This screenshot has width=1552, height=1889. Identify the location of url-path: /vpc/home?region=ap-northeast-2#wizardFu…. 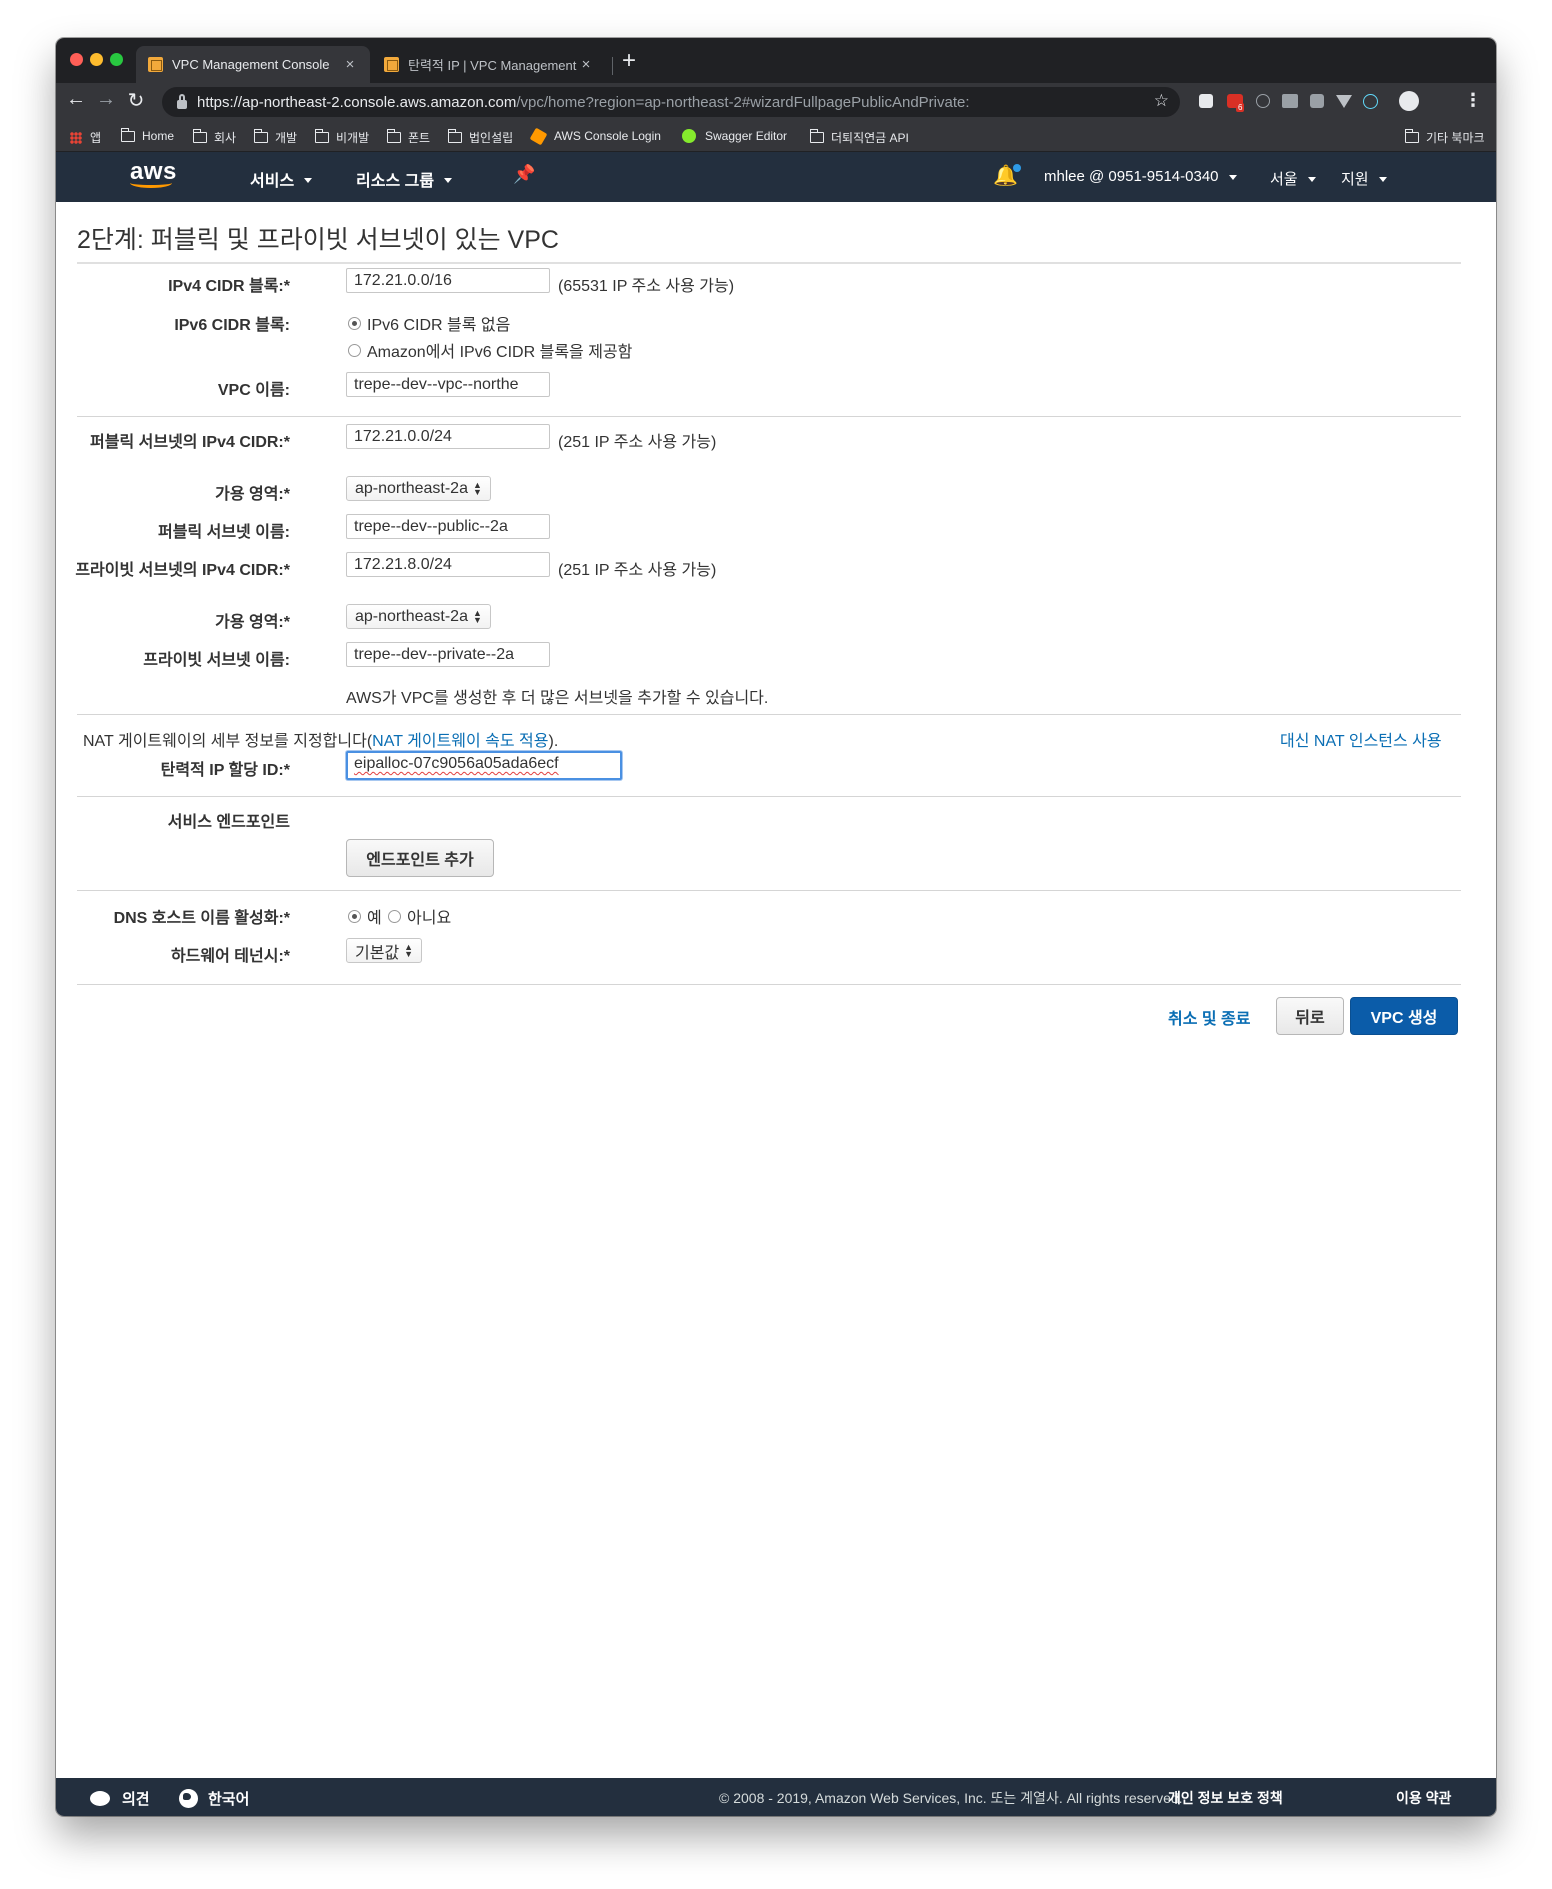
(743, 102).